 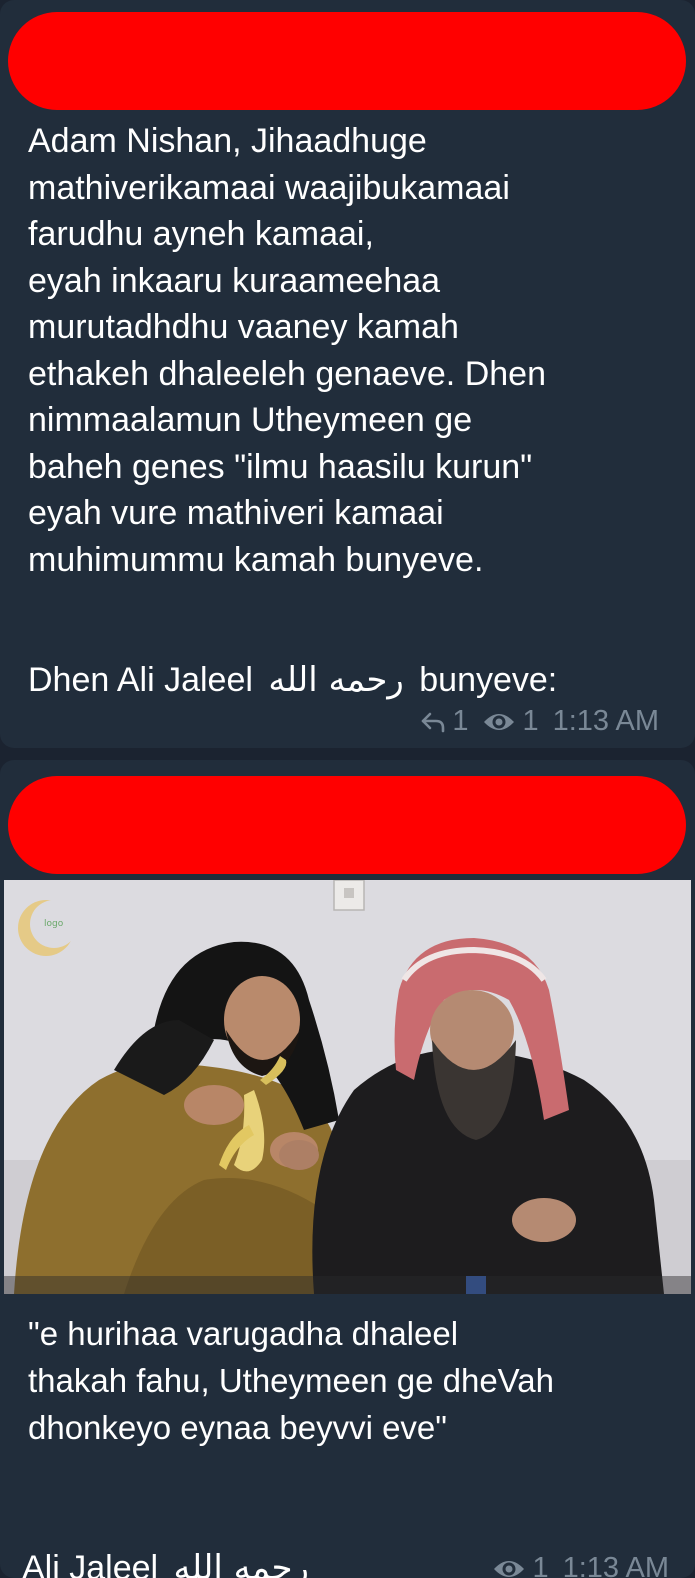 I want to click on message-signature: Ali Jaleel رحمه الله, so click(x=168, y=1563).